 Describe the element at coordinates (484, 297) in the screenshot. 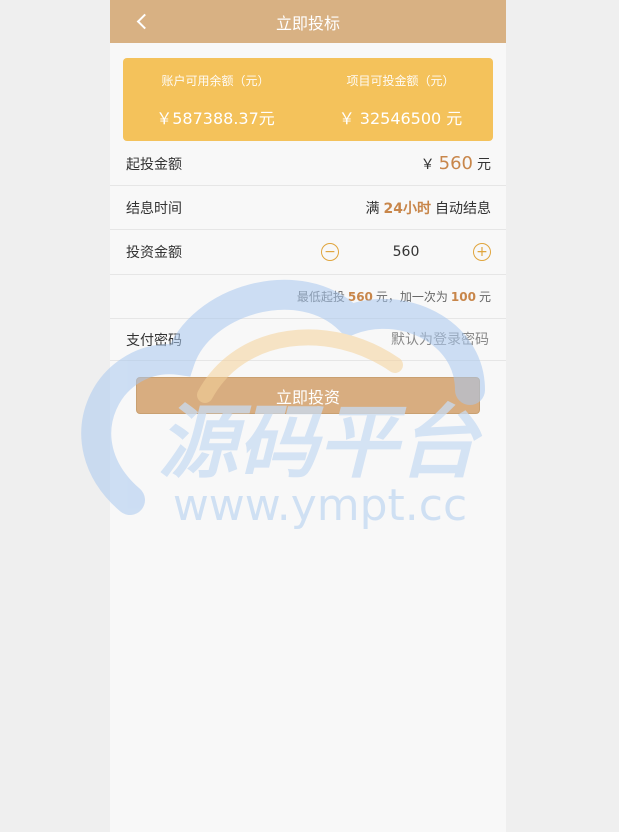

I see `hint-text-3: 元` at that location.